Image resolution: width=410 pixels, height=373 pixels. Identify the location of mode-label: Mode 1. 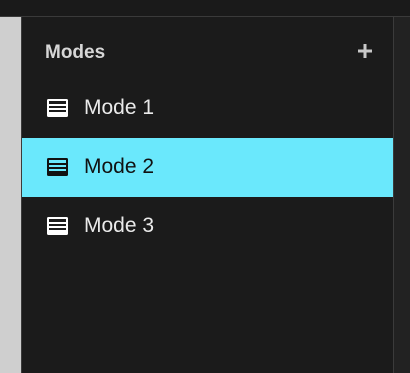
(119, 107).